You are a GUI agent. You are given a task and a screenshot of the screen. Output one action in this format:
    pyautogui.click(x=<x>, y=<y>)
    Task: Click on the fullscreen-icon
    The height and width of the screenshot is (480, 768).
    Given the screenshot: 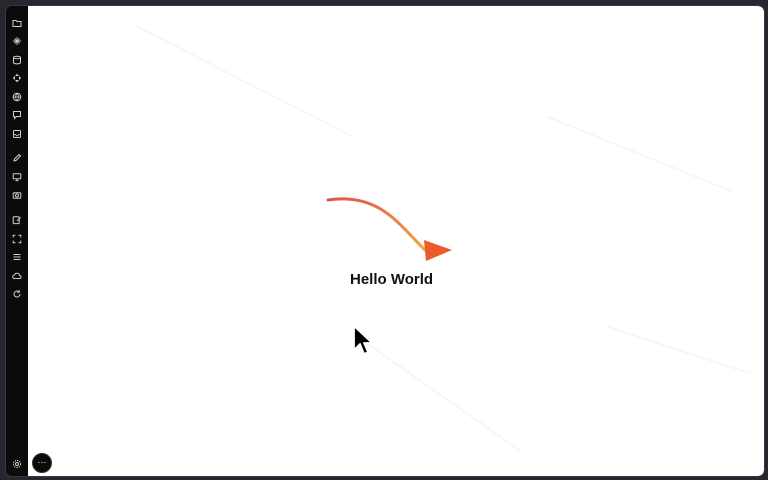 What is the action you would take?
    pyautogui.click(x=17, y=239)
    